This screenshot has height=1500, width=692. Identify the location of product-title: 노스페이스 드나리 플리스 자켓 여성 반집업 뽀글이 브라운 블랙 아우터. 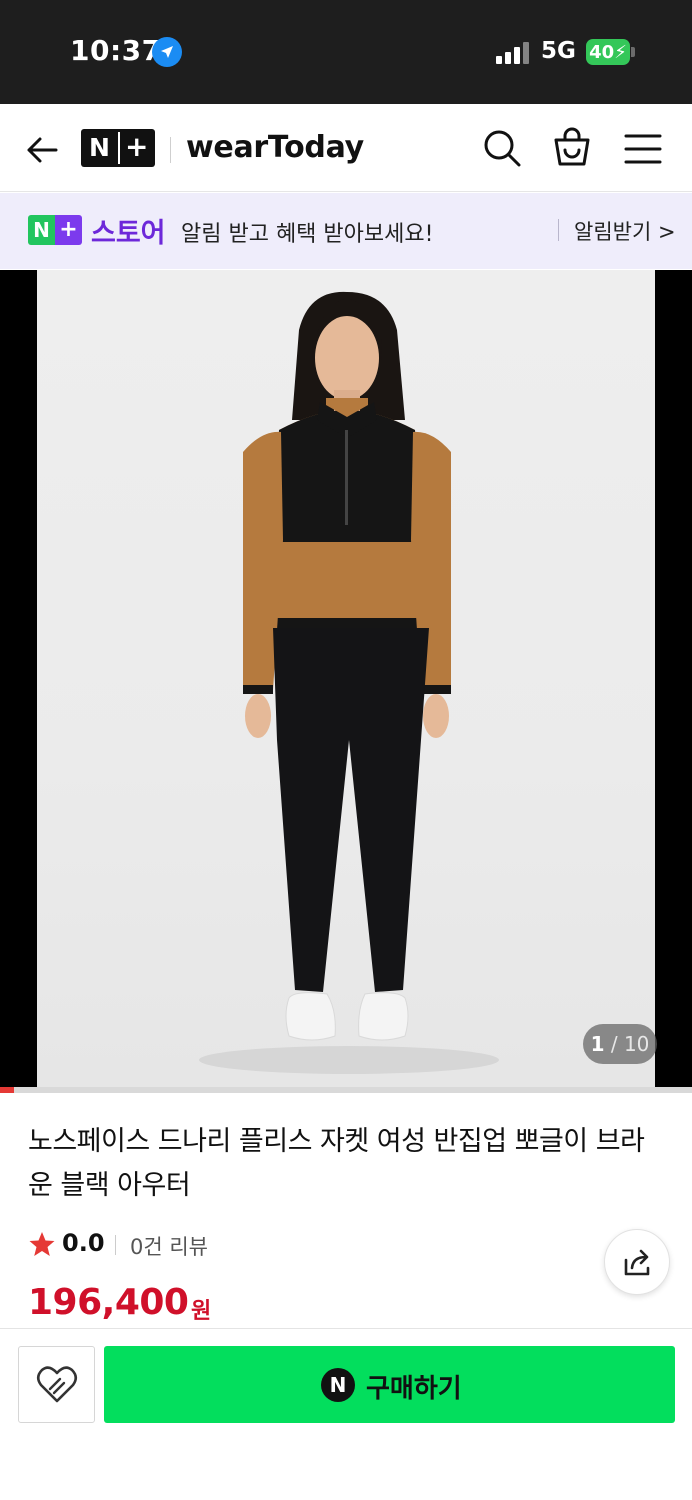
(336, 1163).